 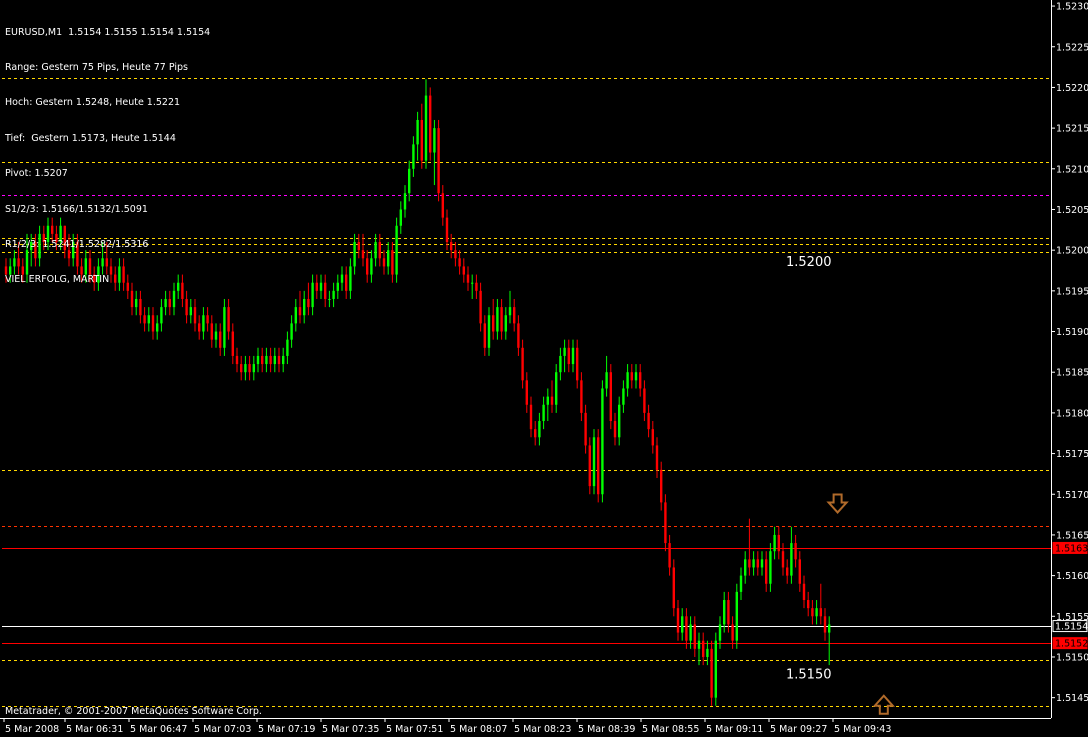 I want to click on y-tick-label: 1.5150, so click(x=1072, y=657).